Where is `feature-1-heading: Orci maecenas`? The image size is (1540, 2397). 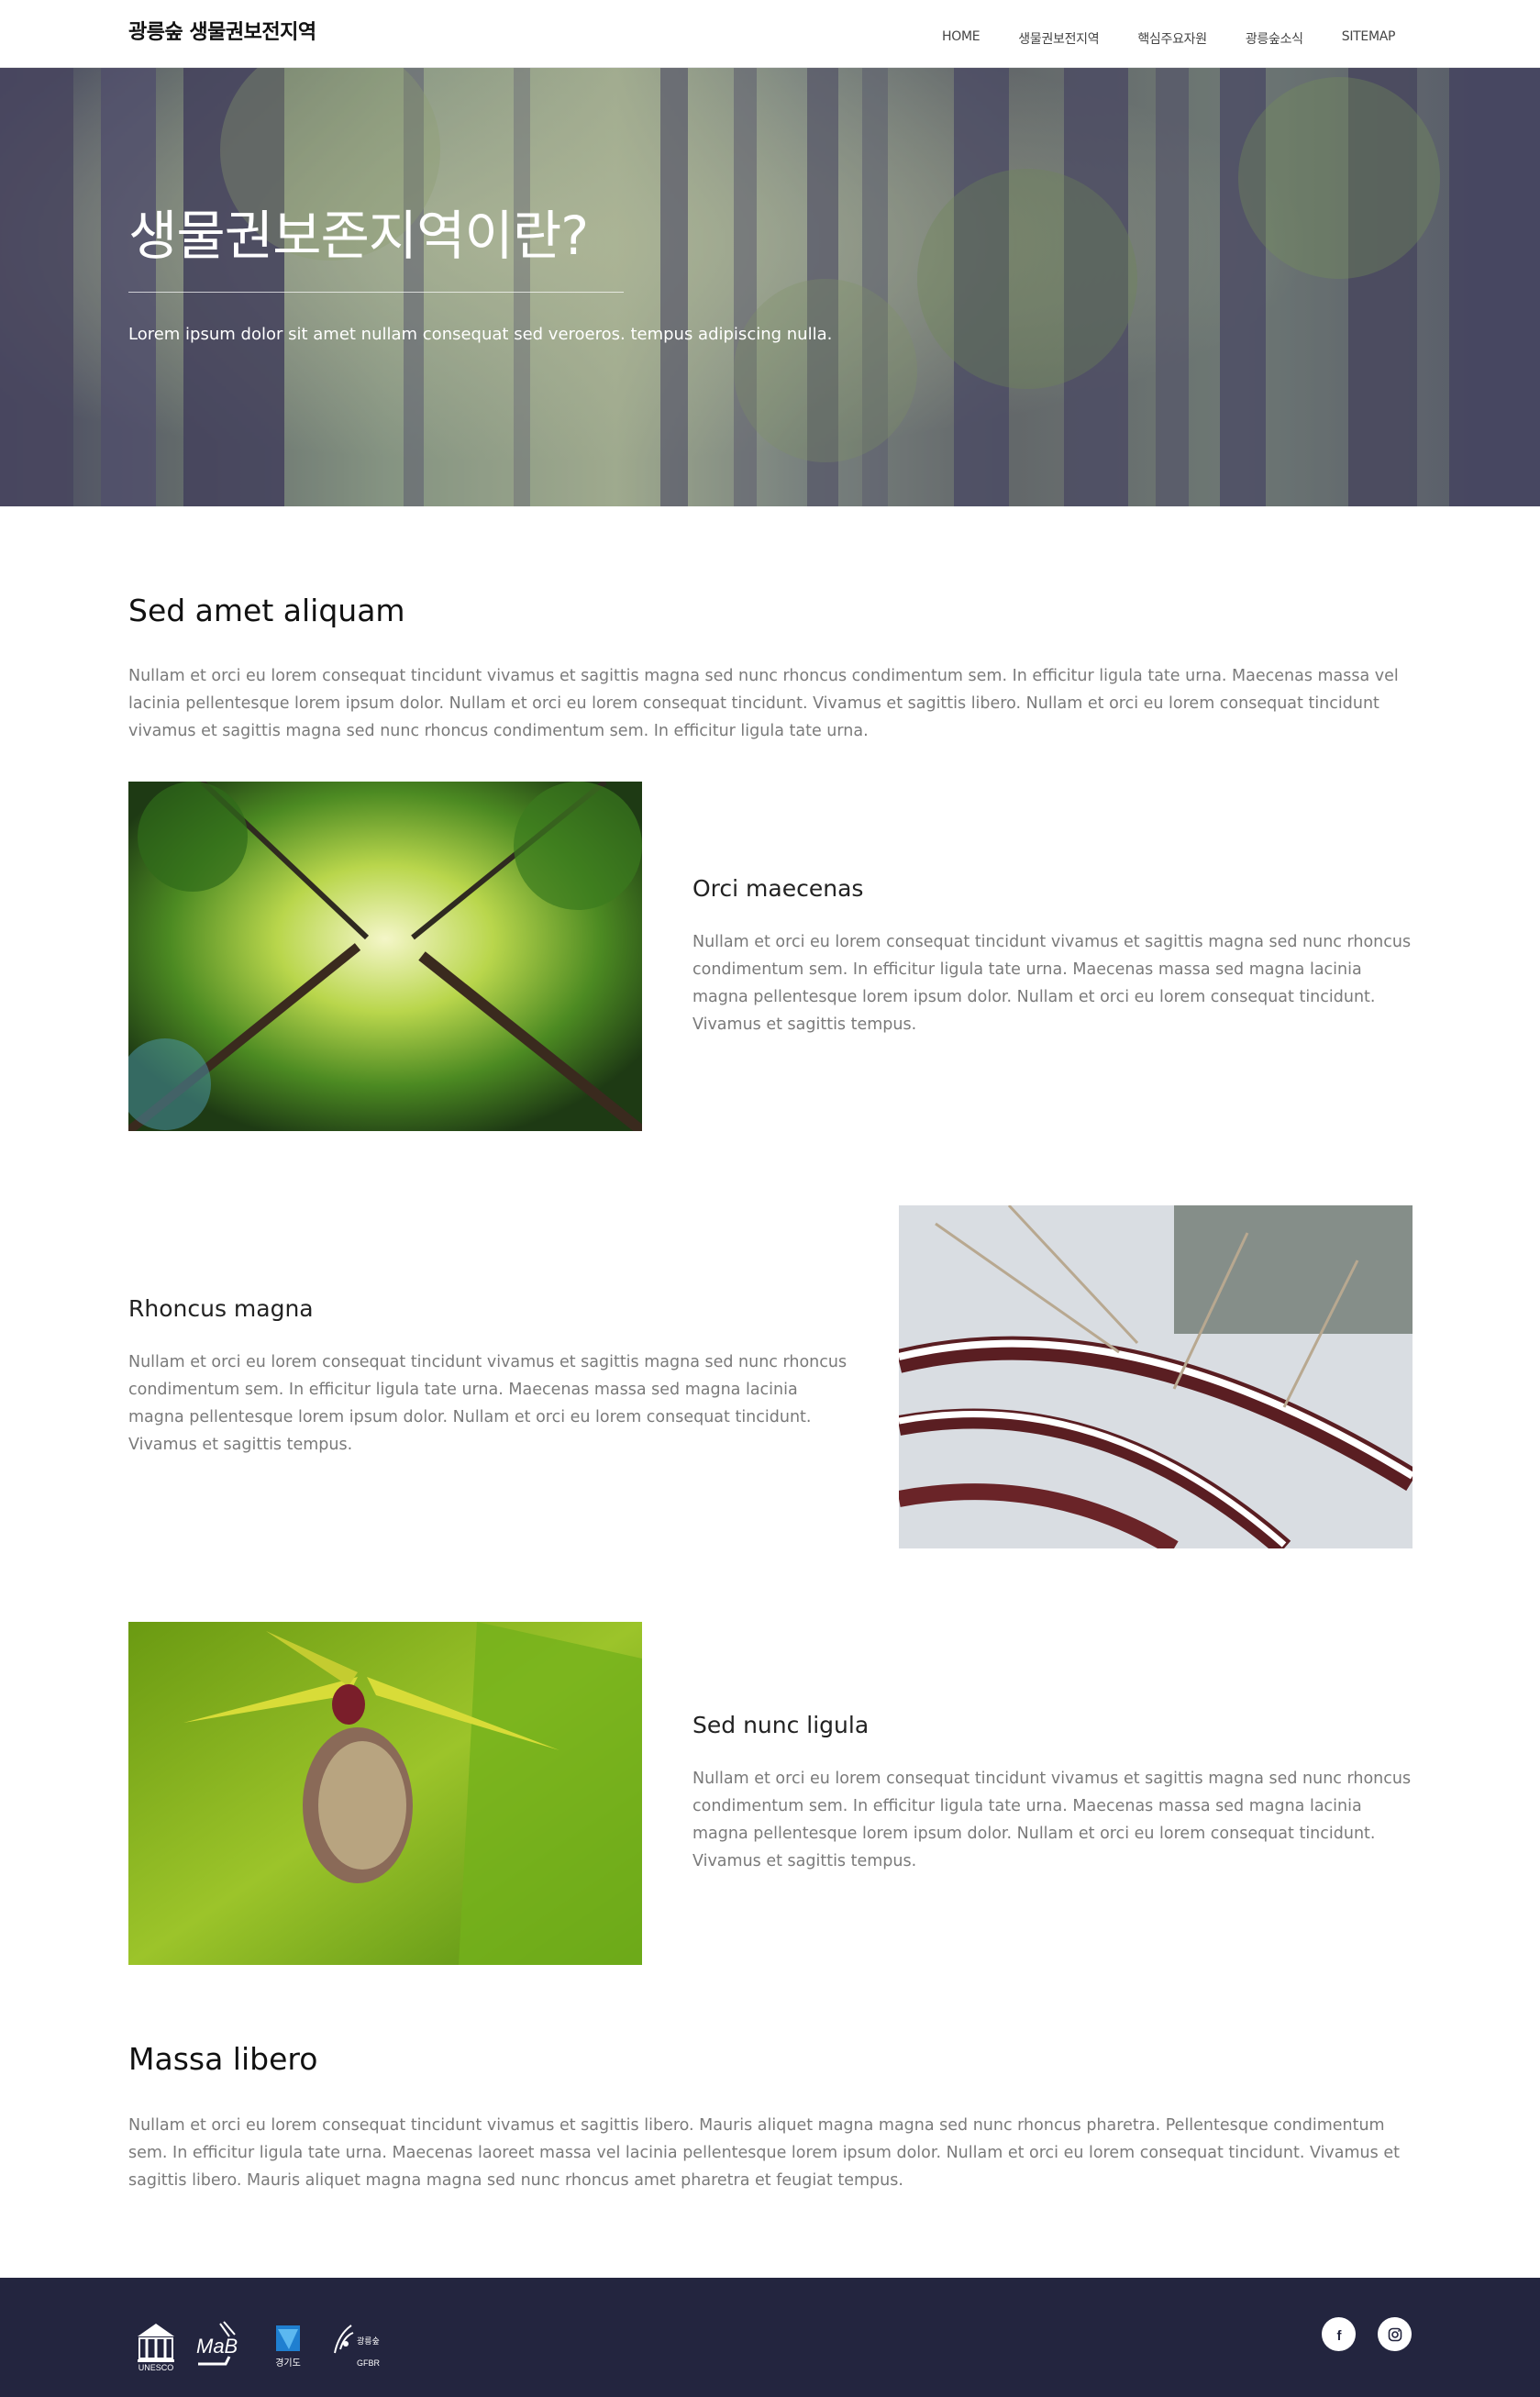
feature-1-heading: Orci maecenas is located at coordinates (778, 889).